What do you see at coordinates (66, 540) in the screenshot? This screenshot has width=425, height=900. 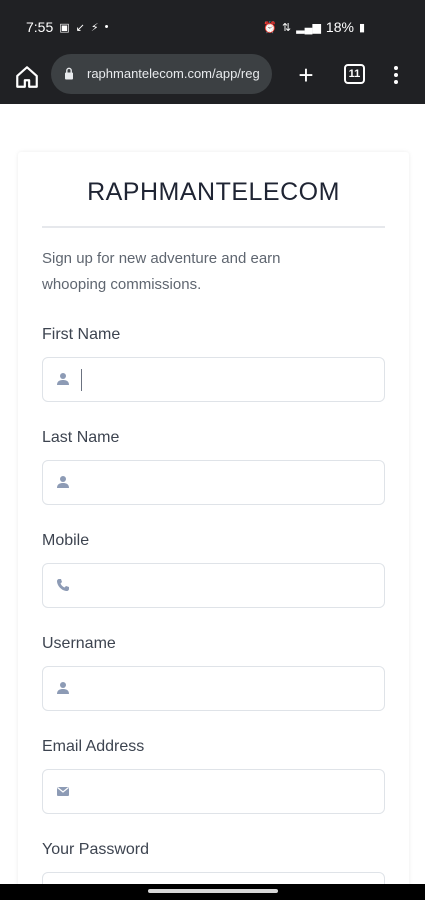 I see `mobile-label: Mobile` at bounding box center [66, 540].